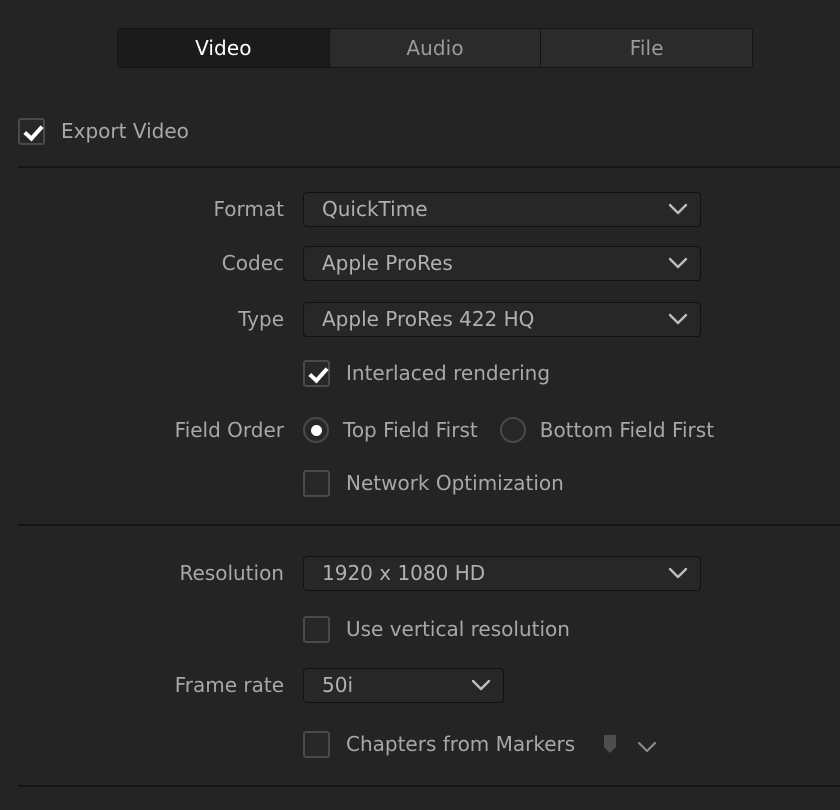 The width and height of the screenshot is (840, 810). What do you see at coordinates (316, 373) in the screenshot?
I see `interlaced-rendering-checkbox` at bounding box center [316, 373].